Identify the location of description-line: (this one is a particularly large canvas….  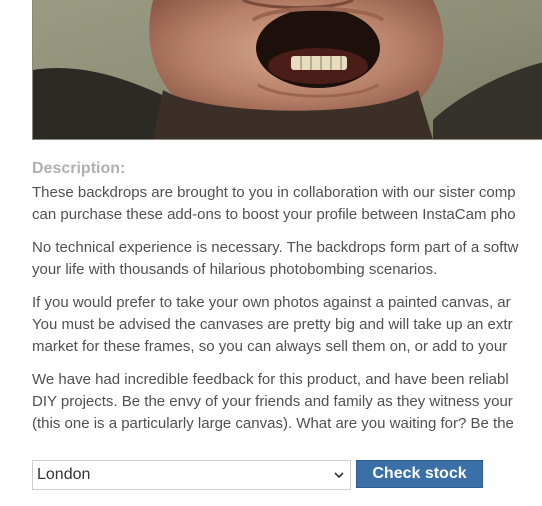
(273, 423).